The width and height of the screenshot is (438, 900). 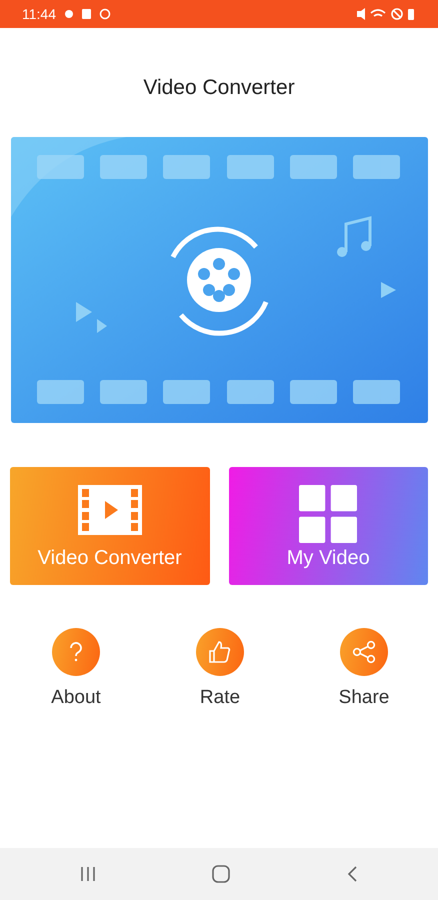 What do you see at coordinates (221, 874) in the screenshot?
I see `home-icon` at bounding box center [221, 874].